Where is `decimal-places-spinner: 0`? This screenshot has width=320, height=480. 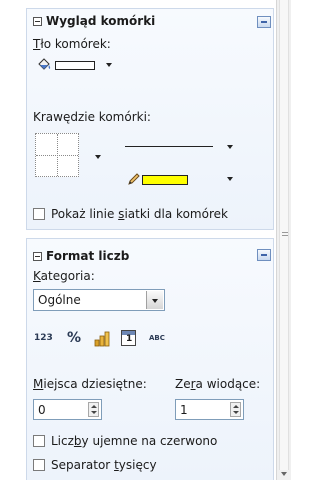
decimal-places-spinner: 0 is located at coordinates (67, 409).